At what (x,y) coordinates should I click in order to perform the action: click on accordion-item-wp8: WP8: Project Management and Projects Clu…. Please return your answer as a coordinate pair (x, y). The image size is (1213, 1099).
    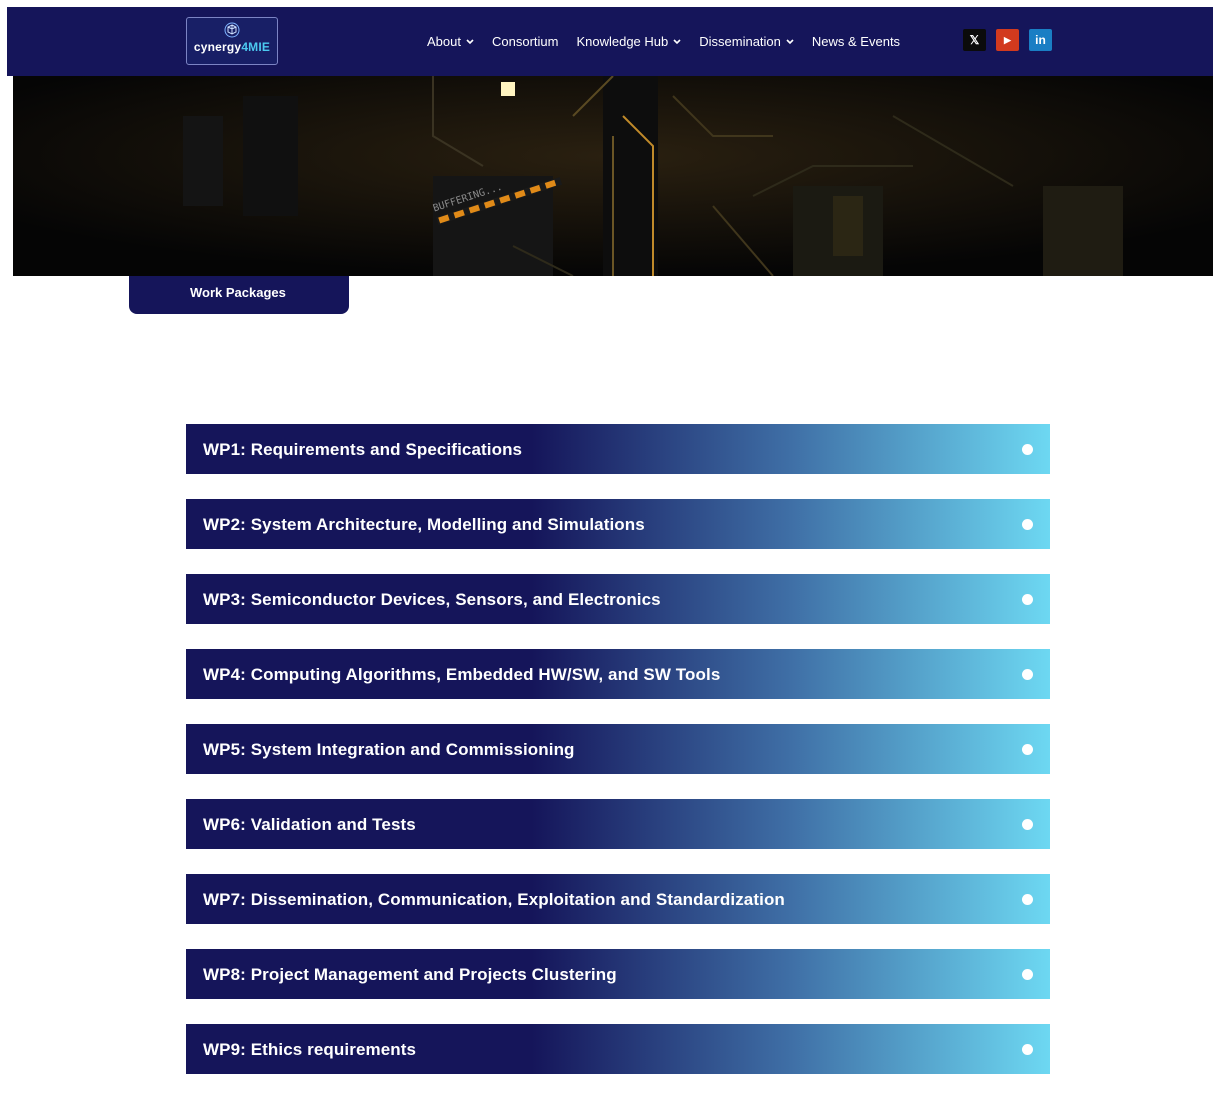
    Looking at the image, I should click on (618, 974).